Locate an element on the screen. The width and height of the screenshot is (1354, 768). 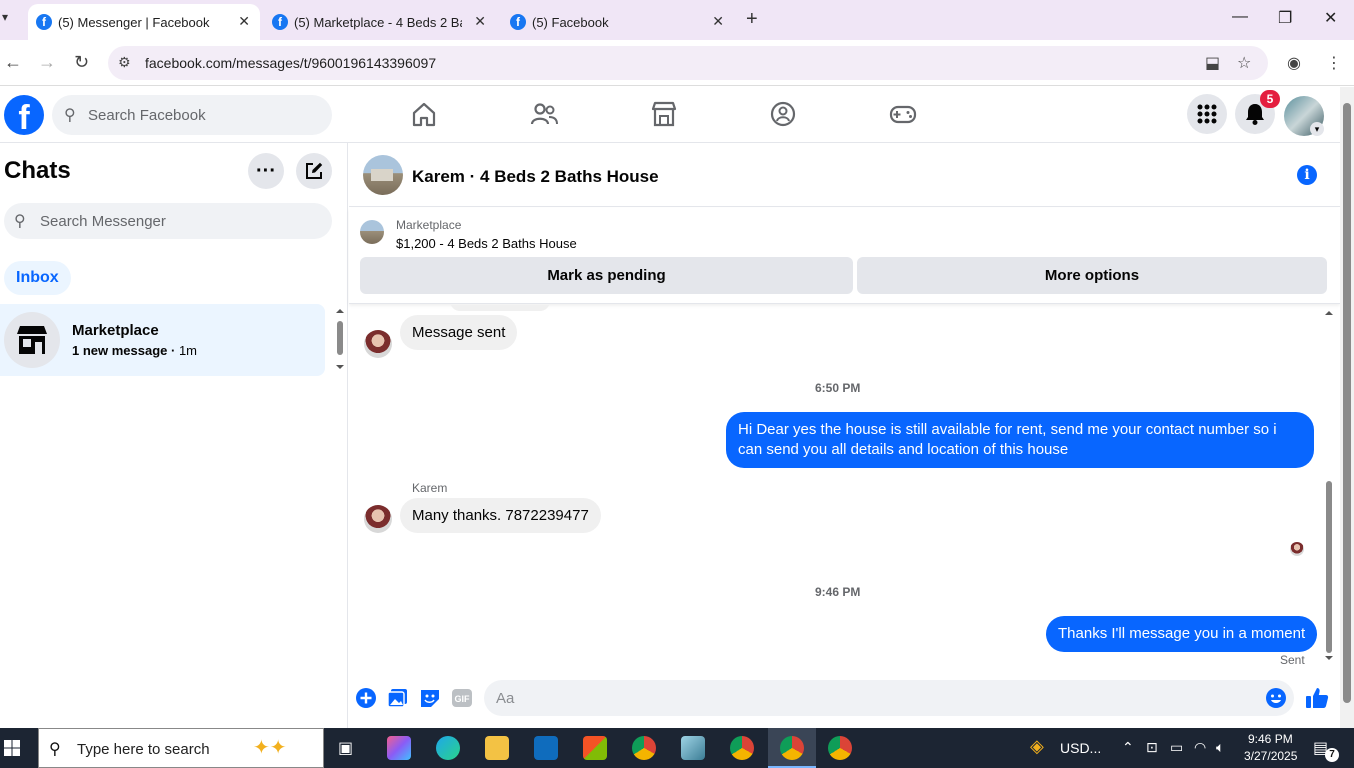
listing-title: $1,200 - 4 Beds 2 Baths House is located at coordinates (486, 243).